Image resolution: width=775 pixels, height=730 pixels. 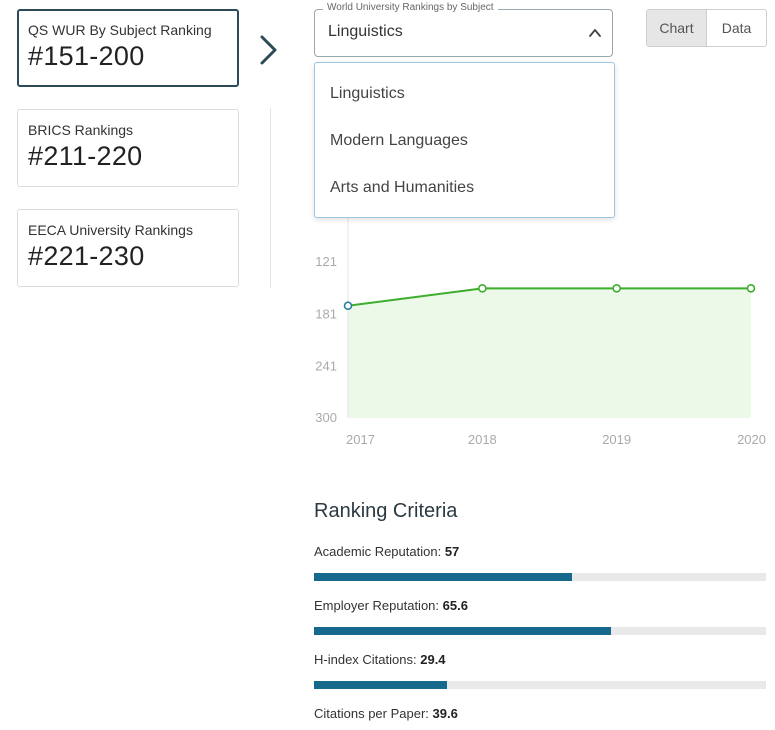 I want to click on criterion-score: 57, so click(x=452, y=551).